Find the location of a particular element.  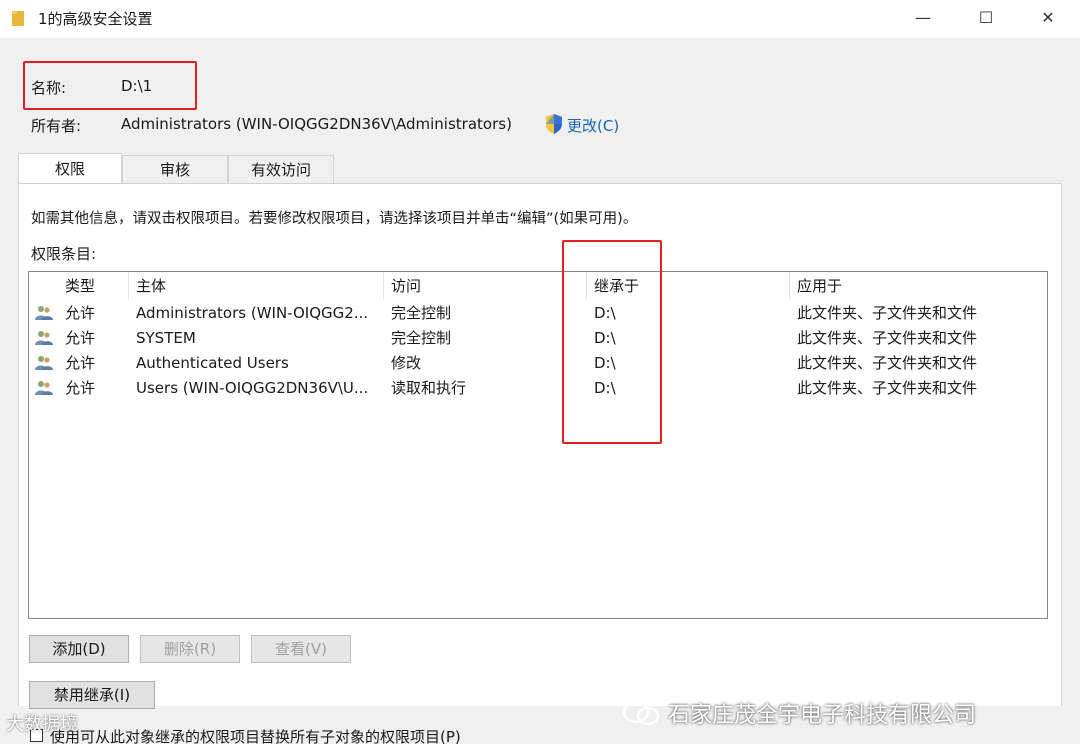

title-bar: 1的高级安全设置 — ☐ ✕ is located at coordinates (540, 19).